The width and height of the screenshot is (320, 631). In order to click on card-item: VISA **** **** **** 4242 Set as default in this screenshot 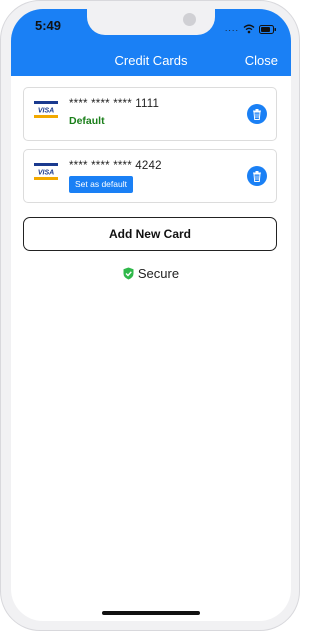, I will do `click(150, 176)`.